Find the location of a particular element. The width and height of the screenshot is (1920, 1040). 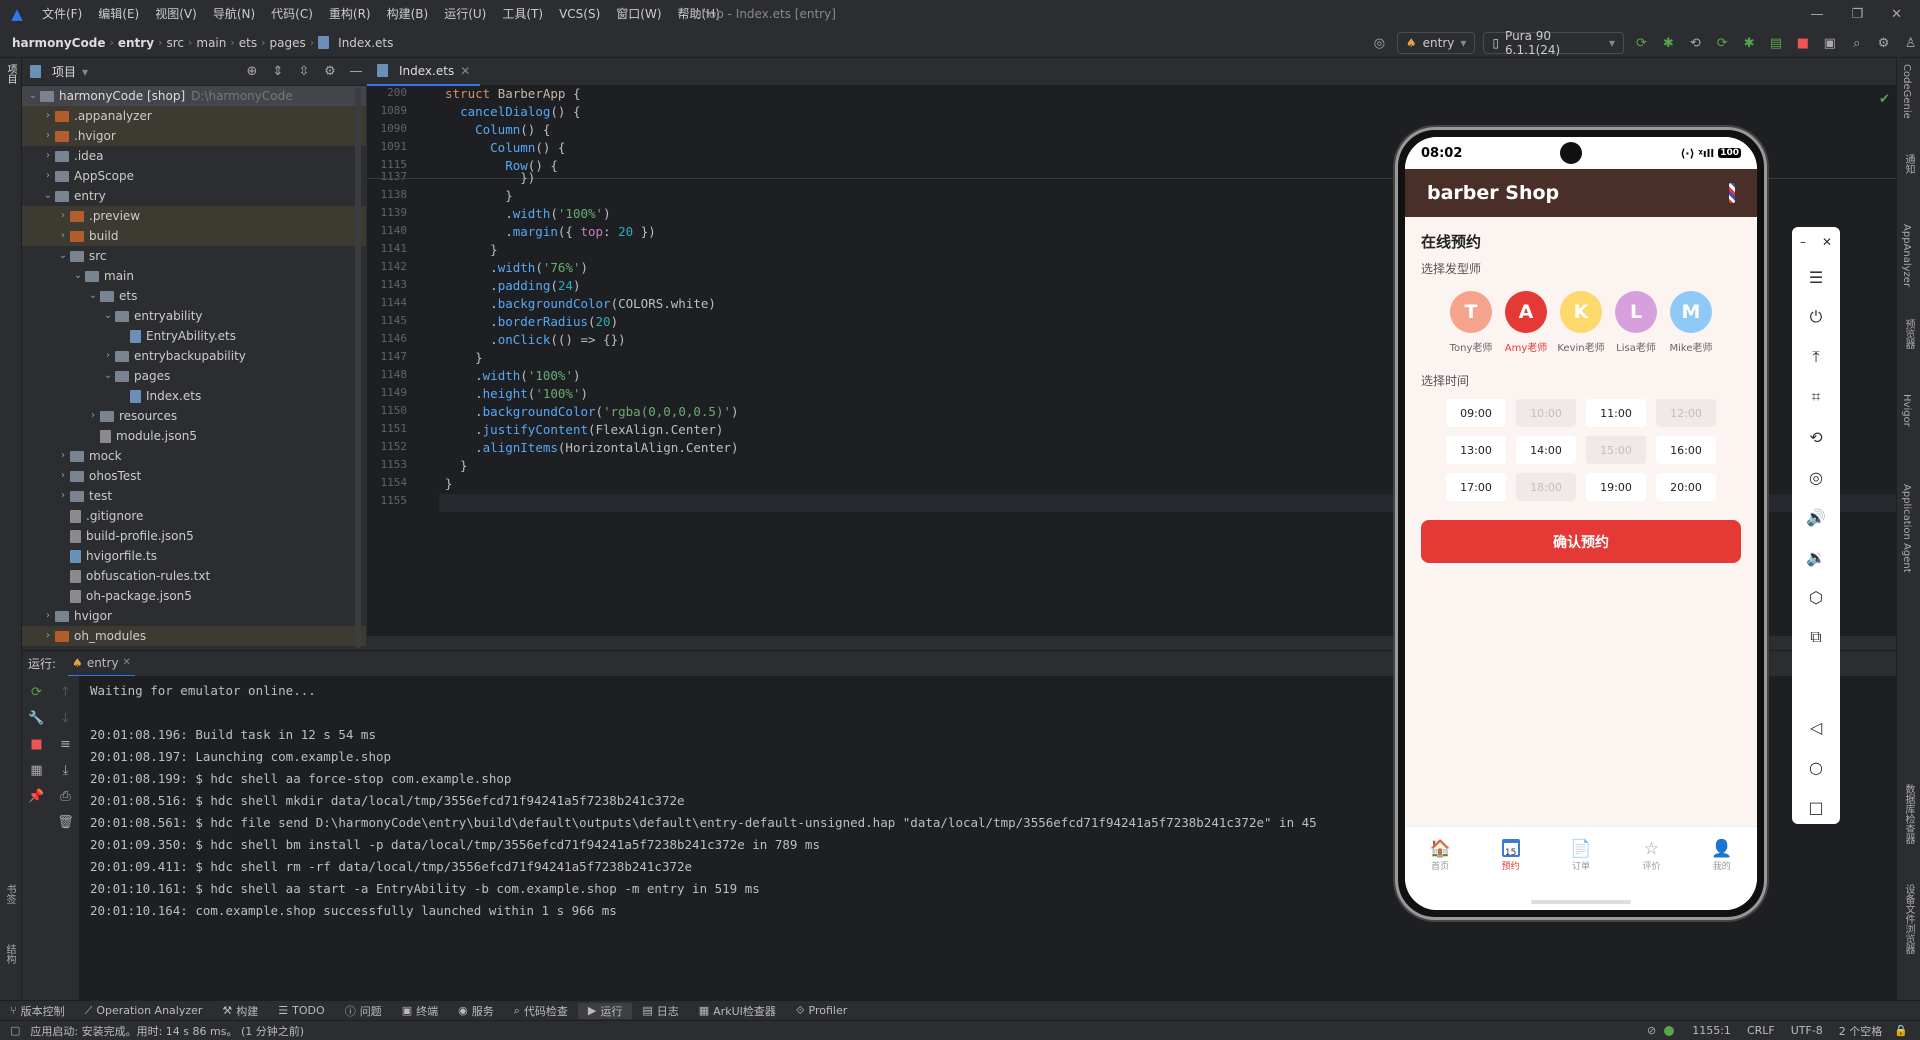

right-tool-button: 设备文件浏览器 is located at coordinates (1908, 919).